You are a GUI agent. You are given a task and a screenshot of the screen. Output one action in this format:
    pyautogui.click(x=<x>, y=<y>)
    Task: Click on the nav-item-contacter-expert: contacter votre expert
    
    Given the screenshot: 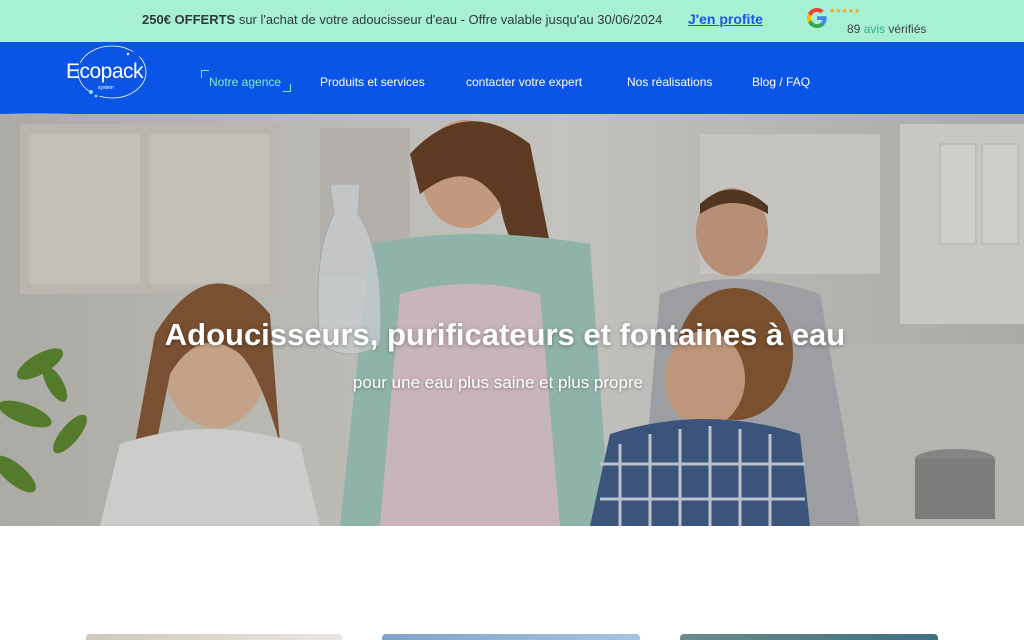 What is the action you would take?
    pyautogui.click(x=524, y=82)
    